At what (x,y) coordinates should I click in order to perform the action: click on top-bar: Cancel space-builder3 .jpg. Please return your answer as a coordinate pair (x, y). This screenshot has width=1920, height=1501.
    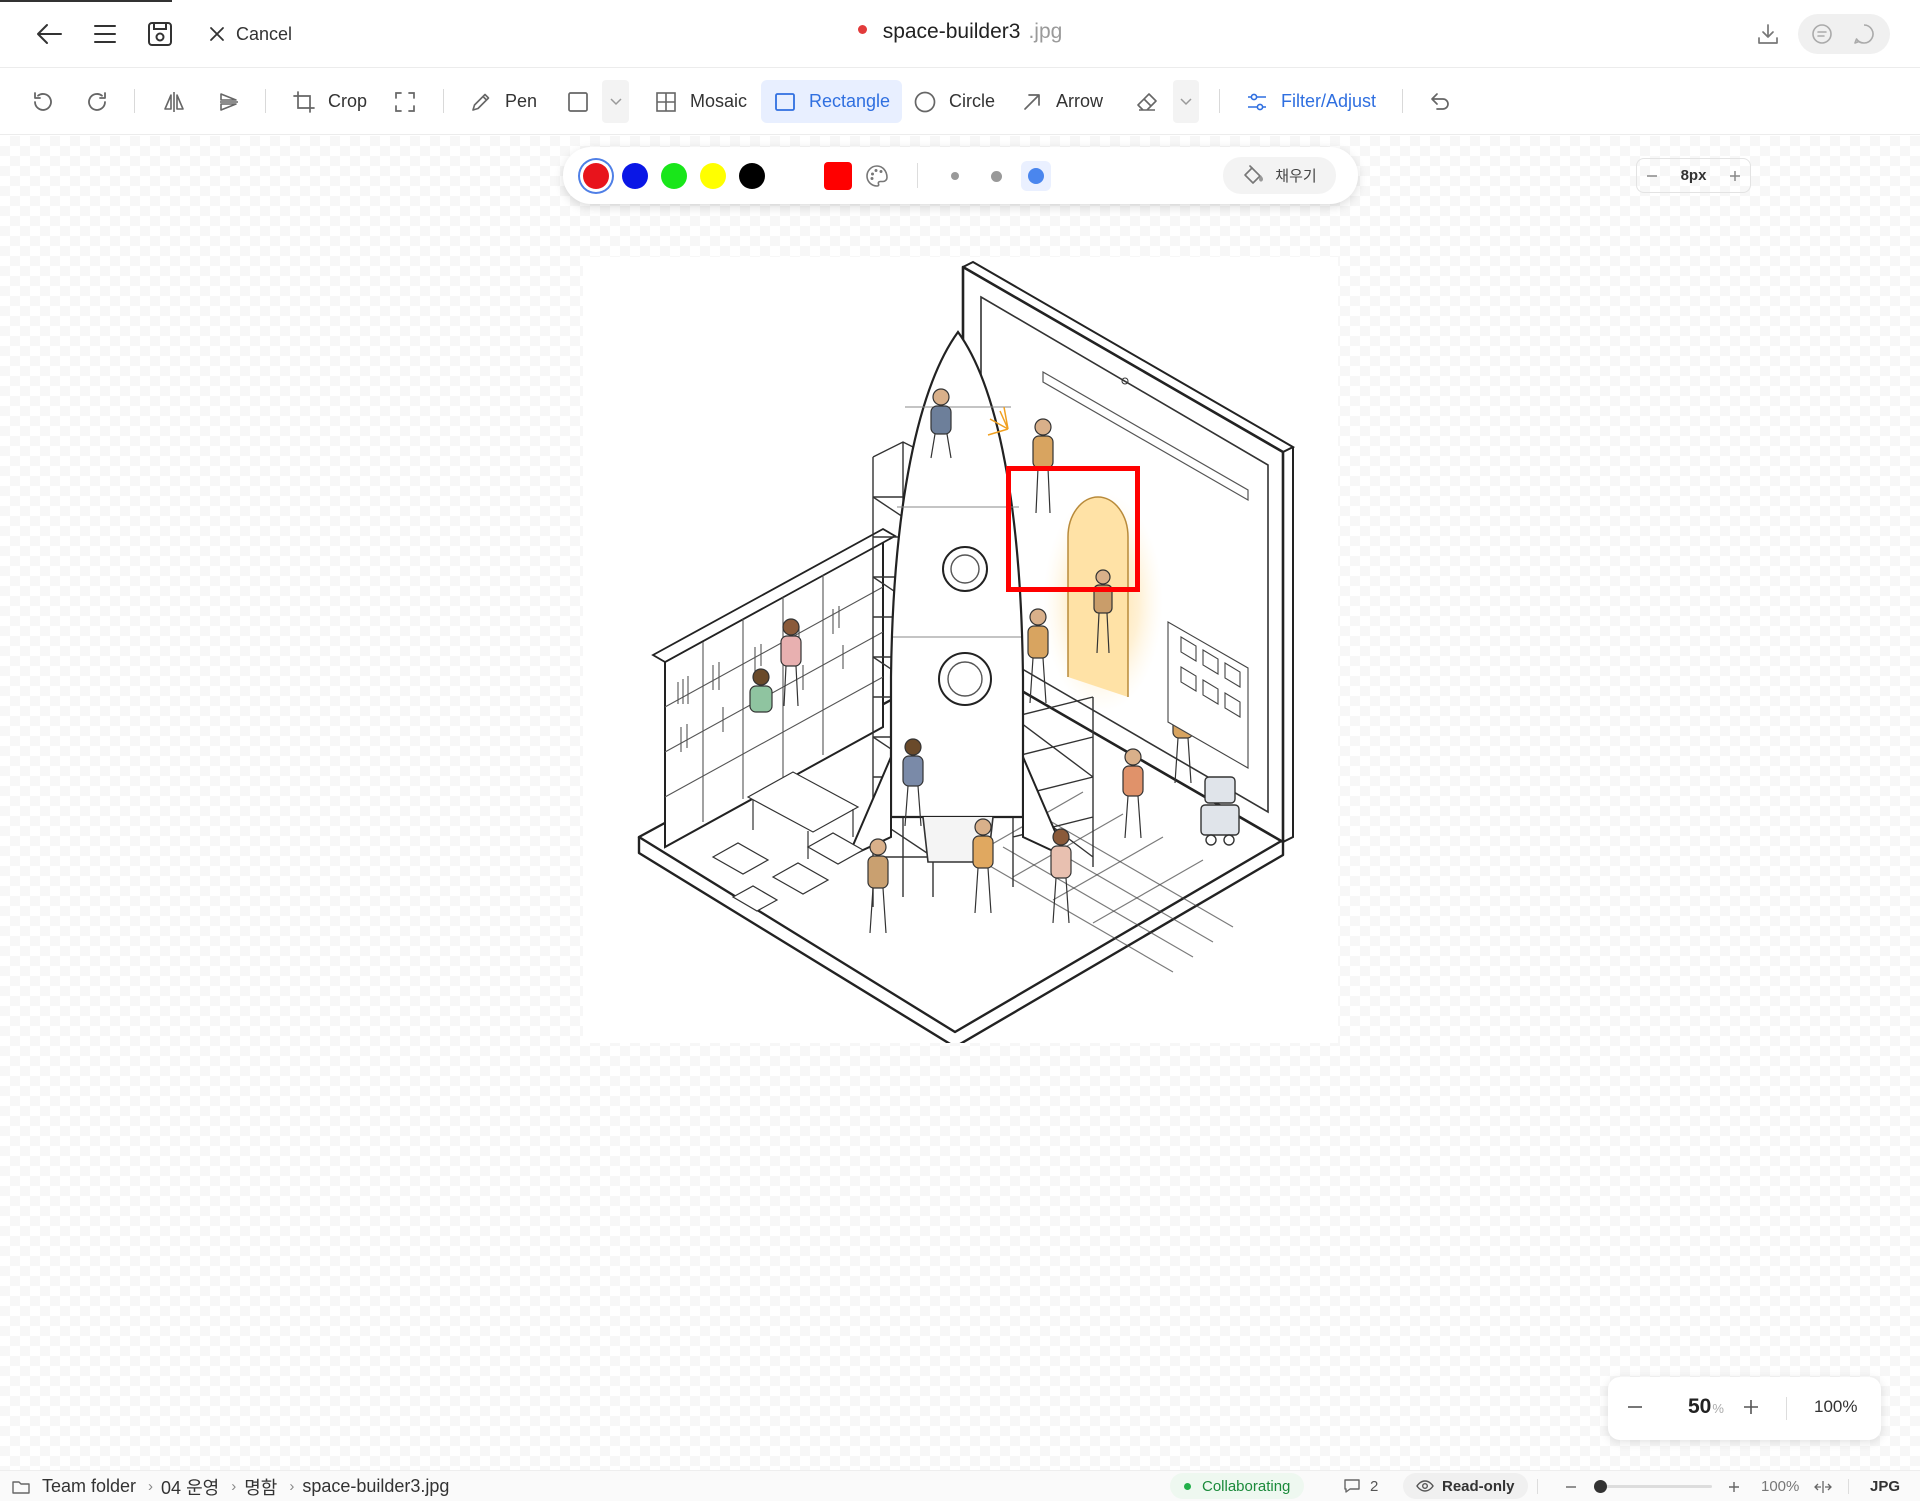
    Looking at the image, I should click on (960, 34).